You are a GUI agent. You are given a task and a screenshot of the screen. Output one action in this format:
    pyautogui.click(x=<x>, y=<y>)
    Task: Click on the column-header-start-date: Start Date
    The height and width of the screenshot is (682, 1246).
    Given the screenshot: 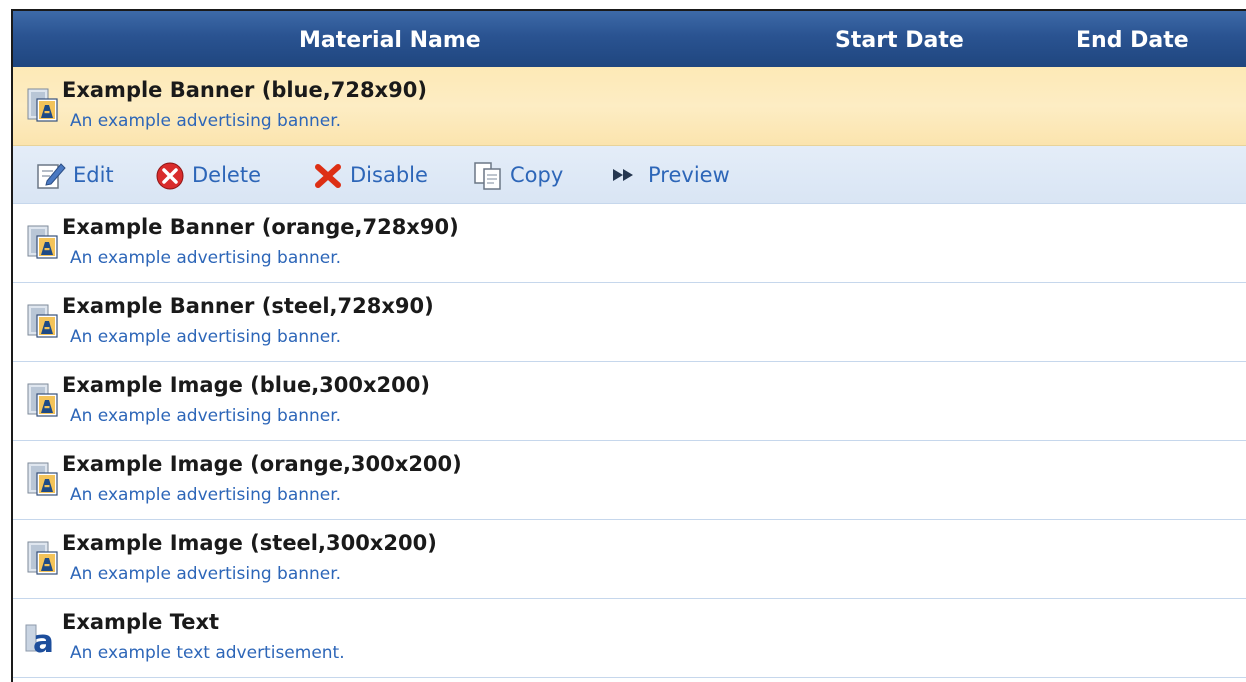 What is the action you would take?
    pyautogui.click(x=899, y=41)
    